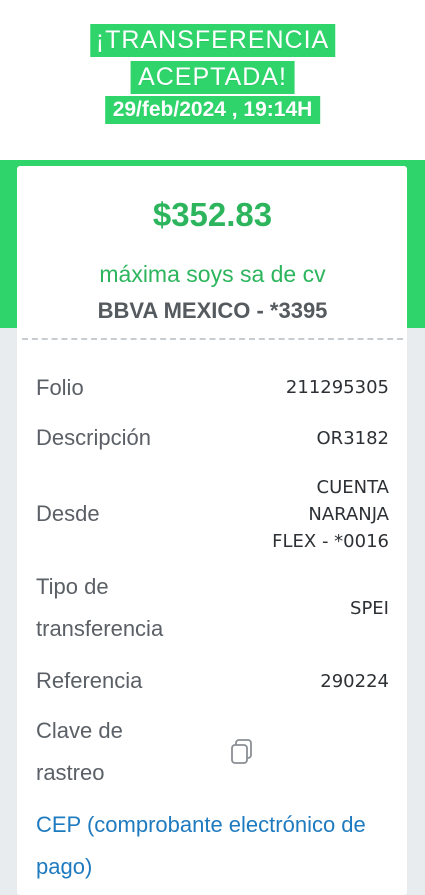 The width and height of the screenshot is (425, 895). Describe the element at coordinates (89, 680) in the screenshot. I see `detail-label-referencia: Referencia` at that location.